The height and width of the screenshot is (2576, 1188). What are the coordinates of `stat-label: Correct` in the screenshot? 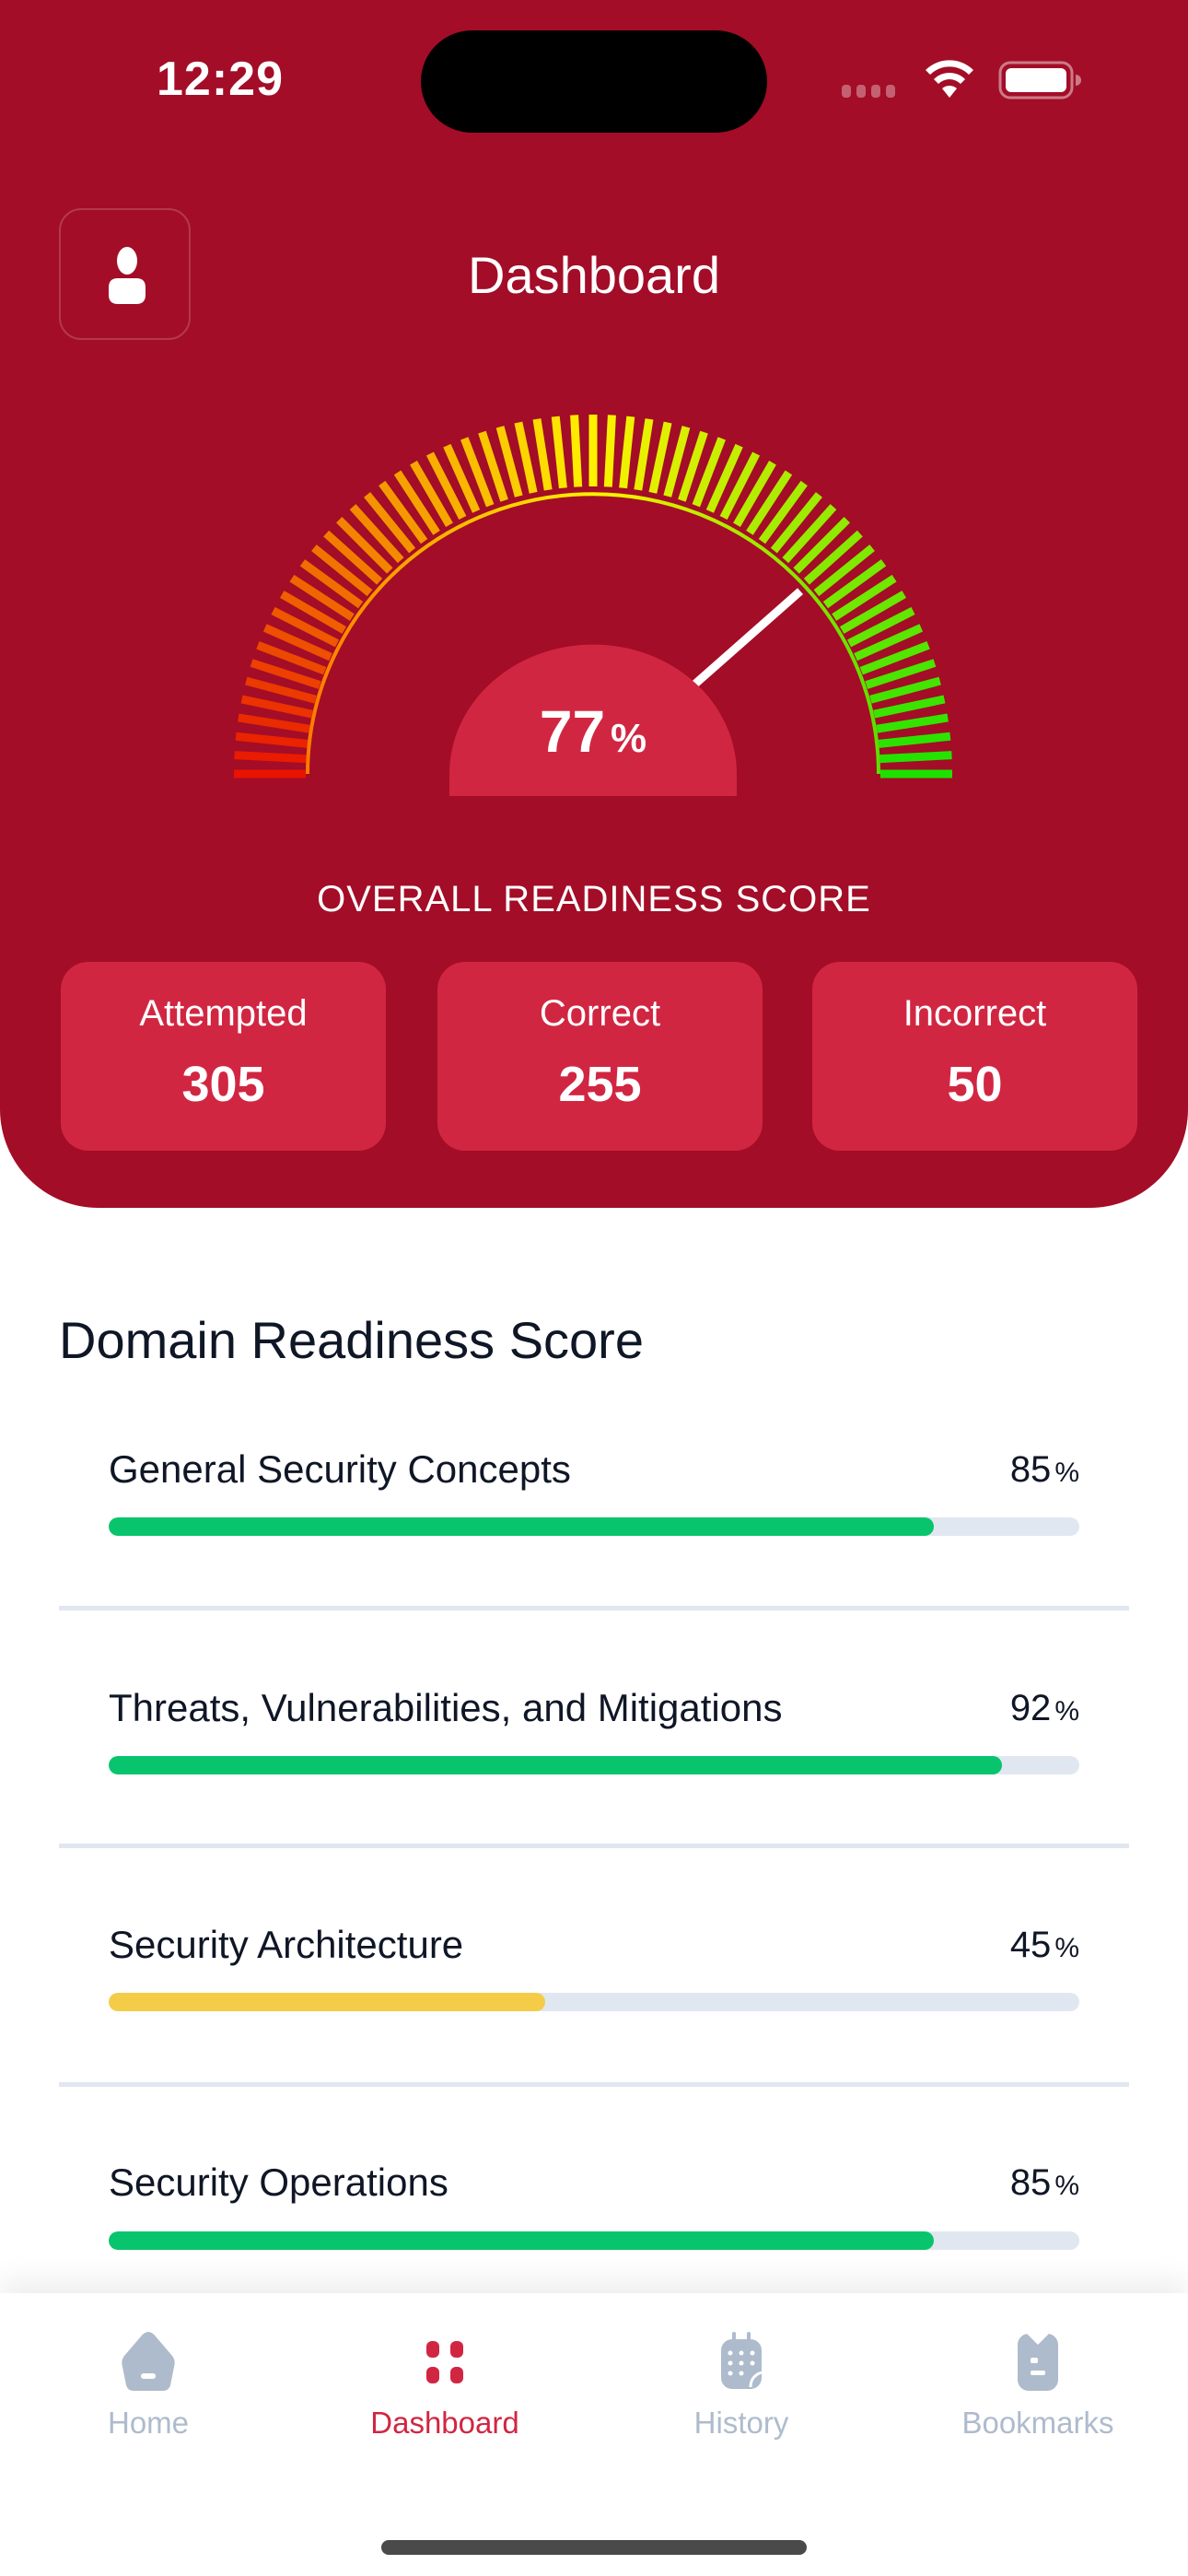 It's located at (600, 1013).